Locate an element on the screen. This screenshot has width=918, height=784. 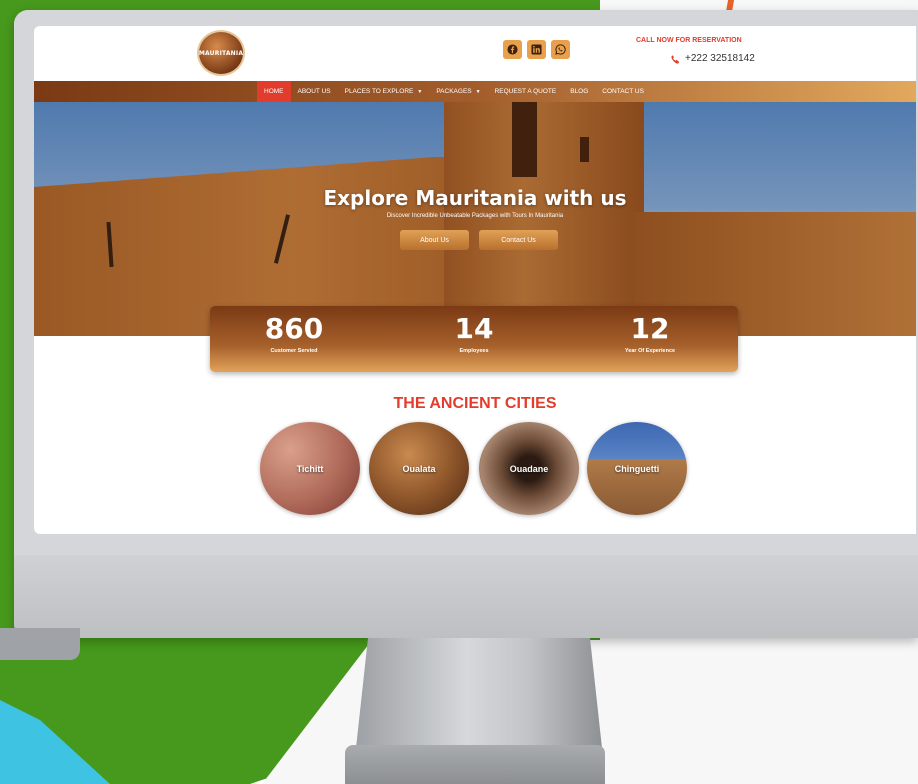
call-label: CALL NOW FOR RESERVATION is located at coordinates (689, 40).